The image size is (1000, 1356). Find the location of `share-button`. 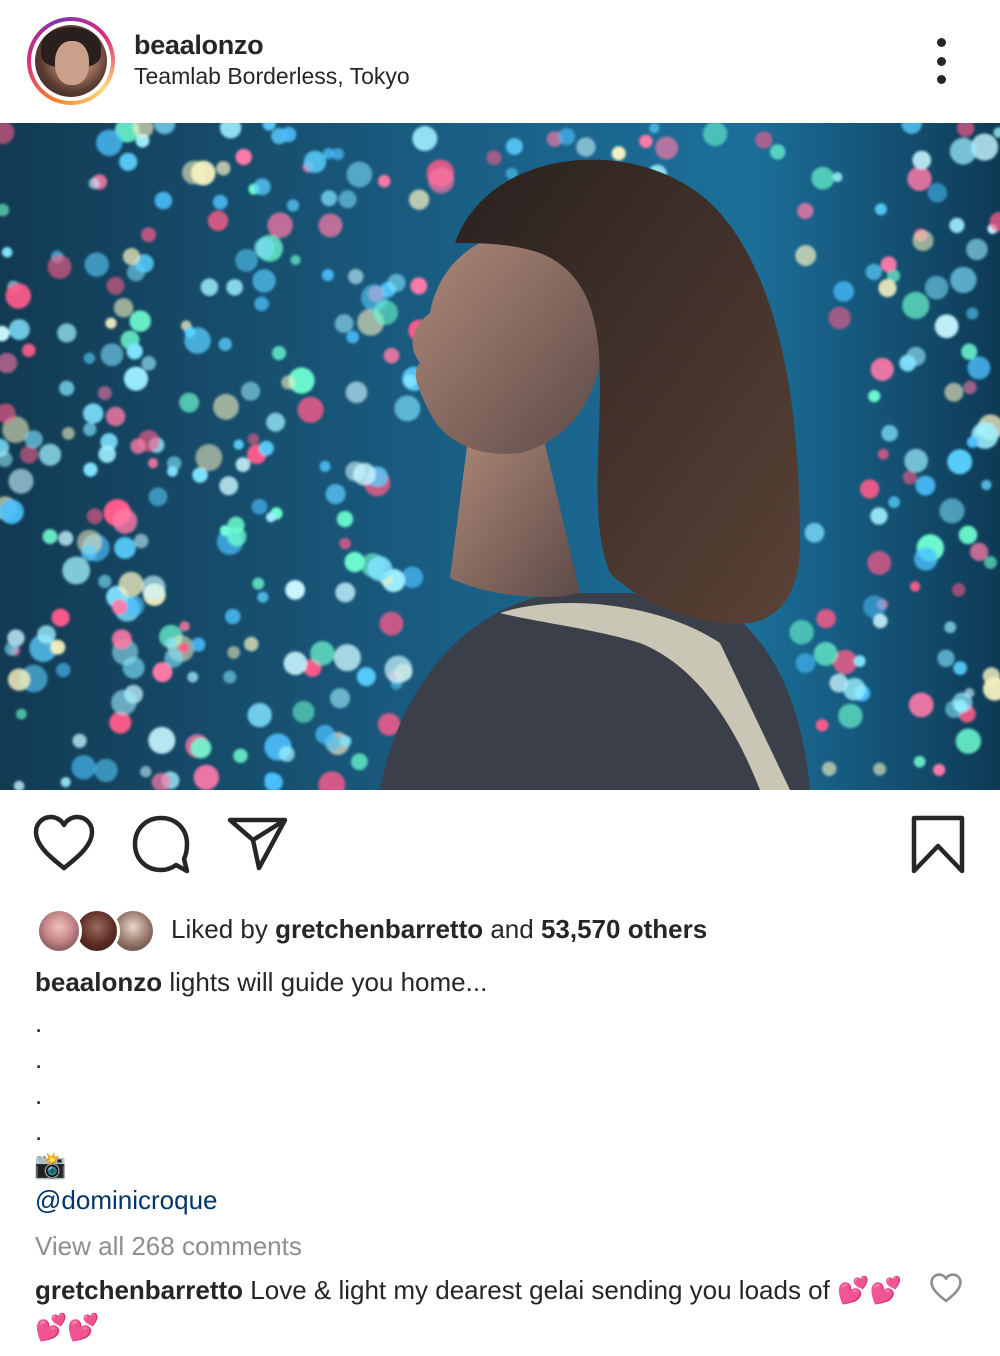

share-button is located at coordinates (258, 845).